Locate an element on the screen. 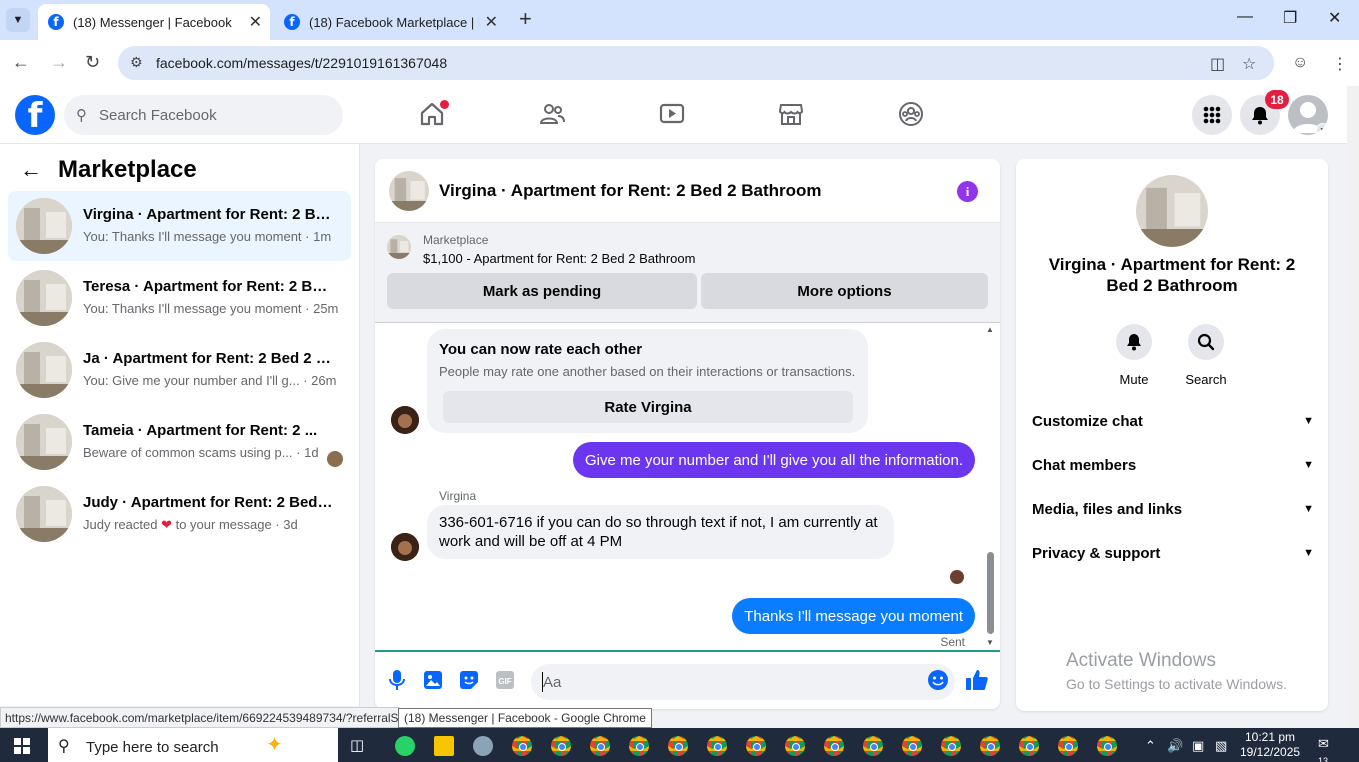 The height and width of the screenshot is (762, 1359). message-input: Aa is located at coordinates (743, 682).